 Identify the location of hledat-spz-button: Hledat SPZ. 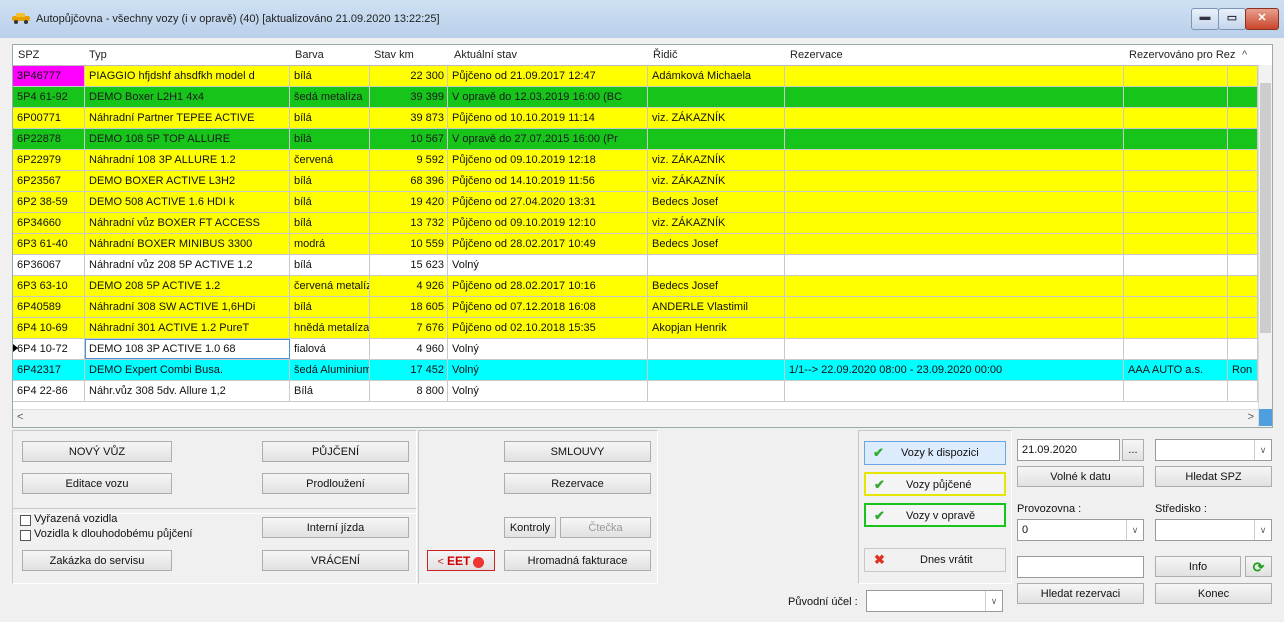
(1213, 476).